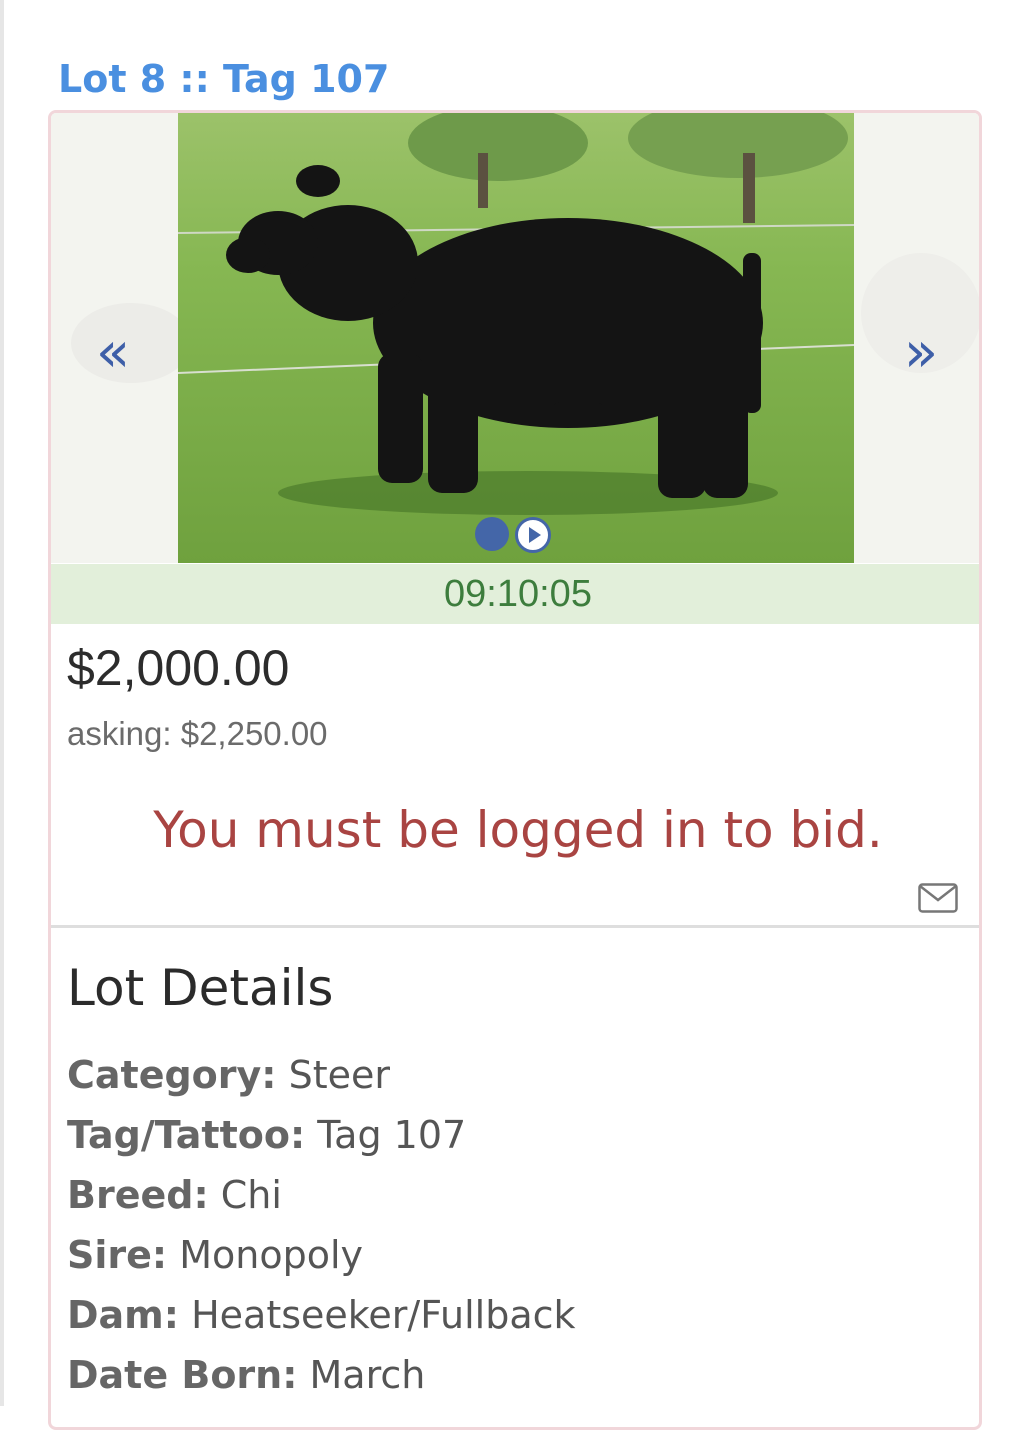  Describe the element at coordinates (186, 1135) in the screenshot. I see `detail-label: Tag/Tattoo:` at that location.